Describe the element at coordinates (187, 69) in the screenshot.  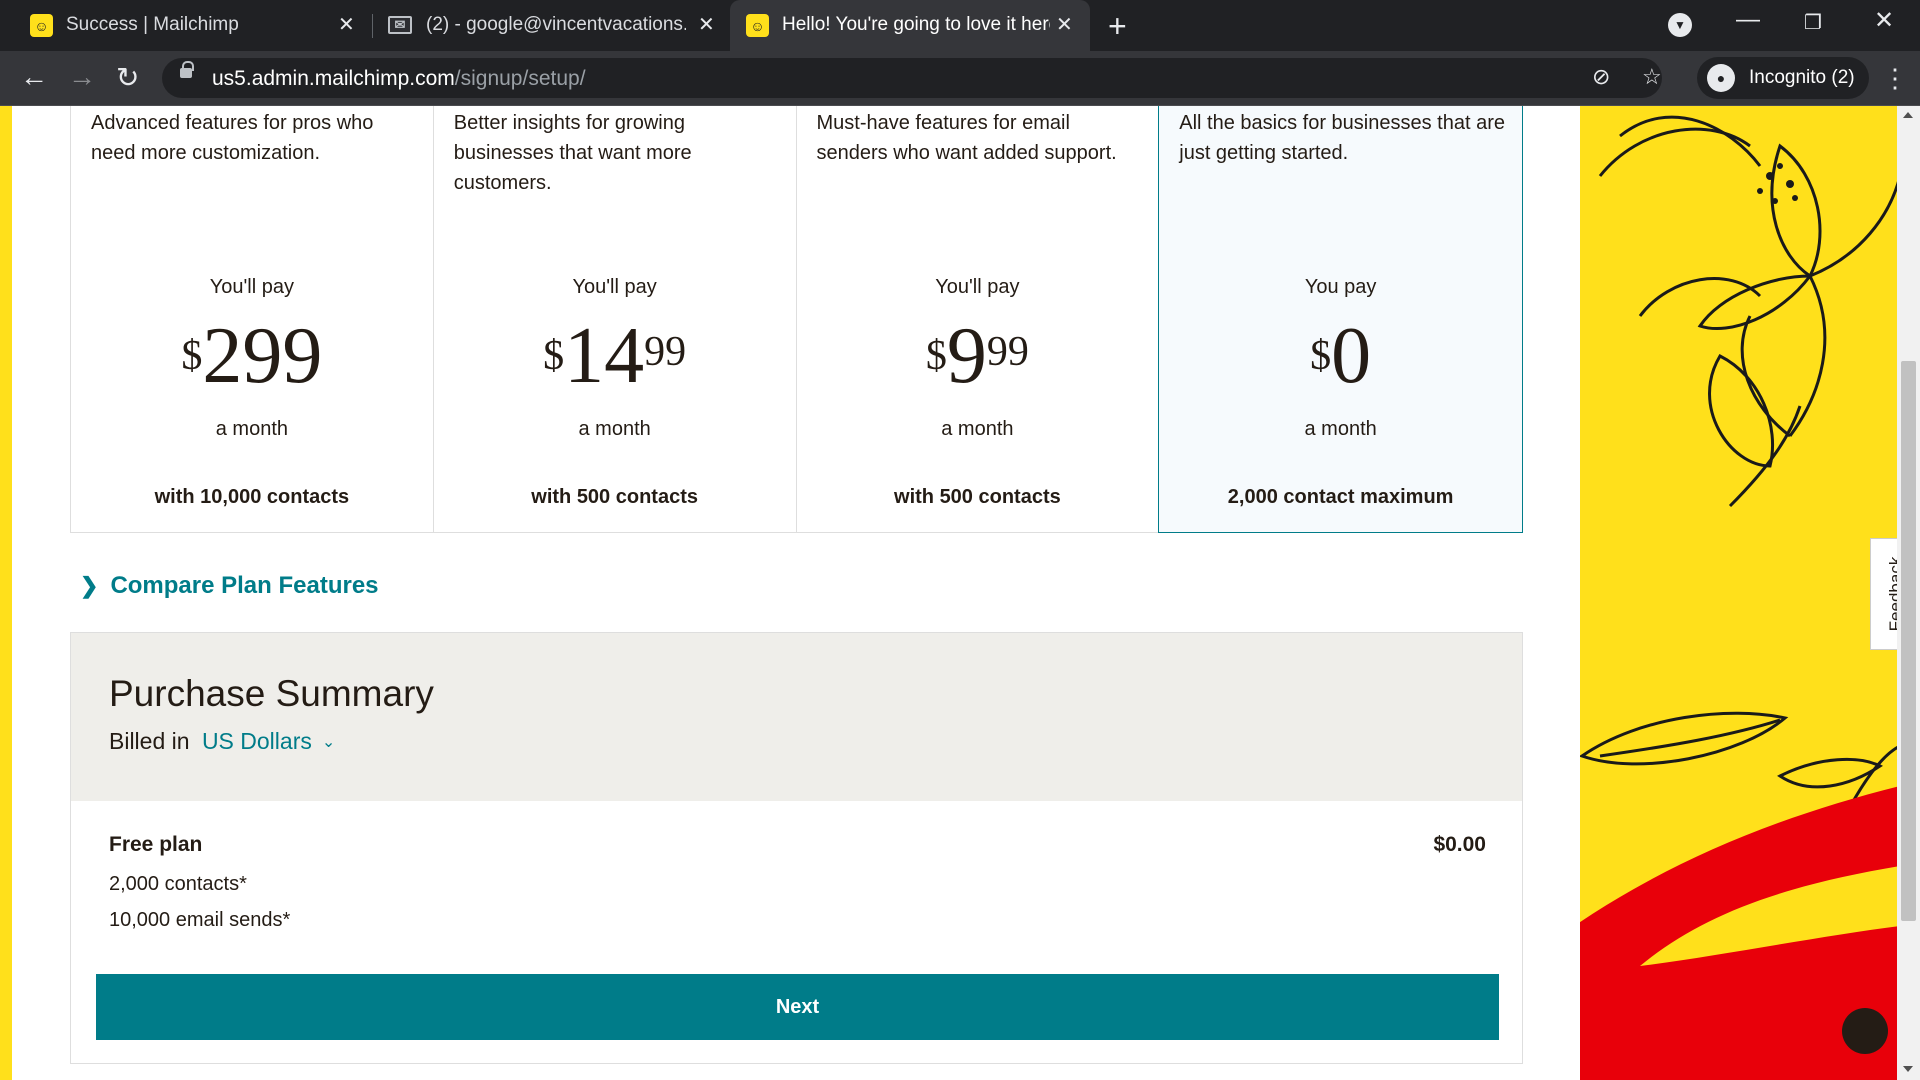
I see `lock-icon` at that location.